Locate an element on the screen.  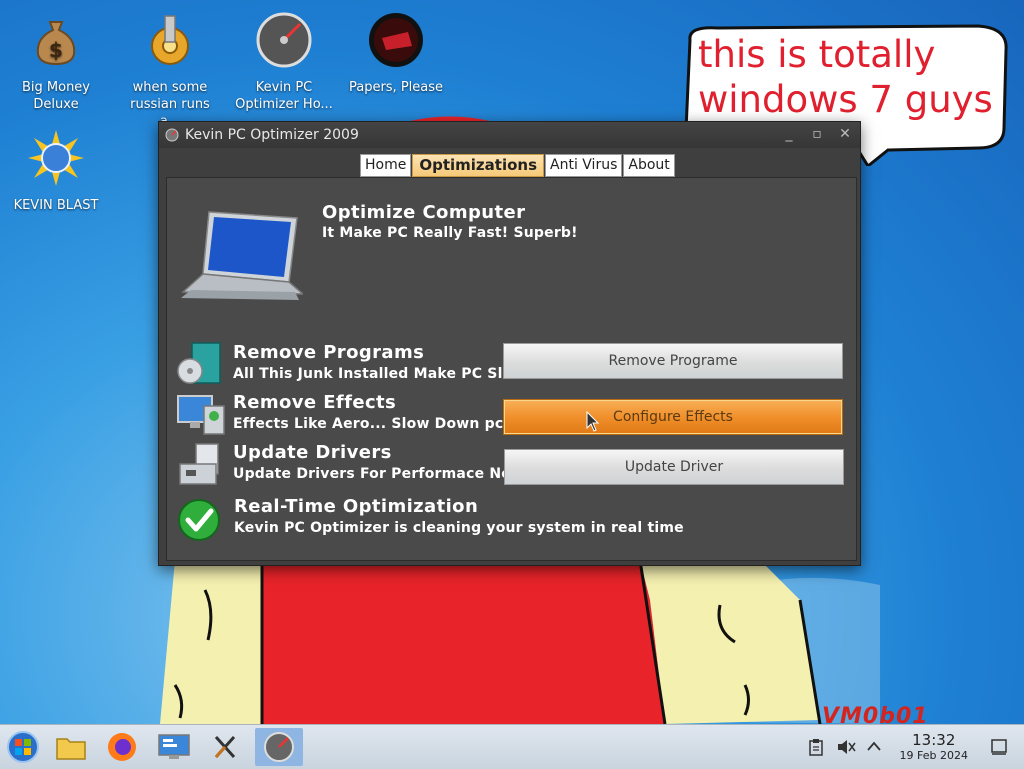
remove-effects-desc: Effects Like Aero... Slow Down pc. is located at coordinates (371, 424).